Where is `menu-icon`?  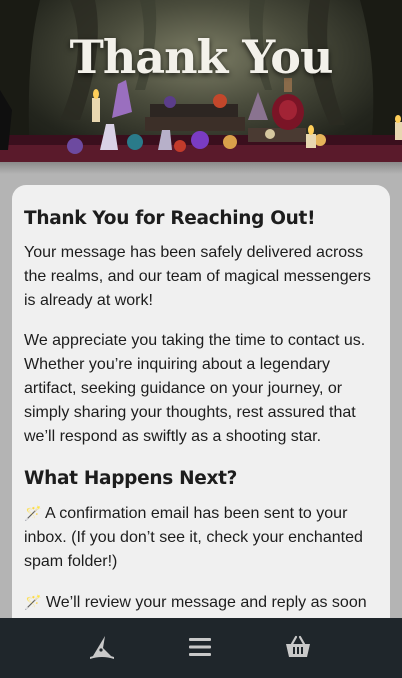 menu-icon is located at coordinates (200, 647).